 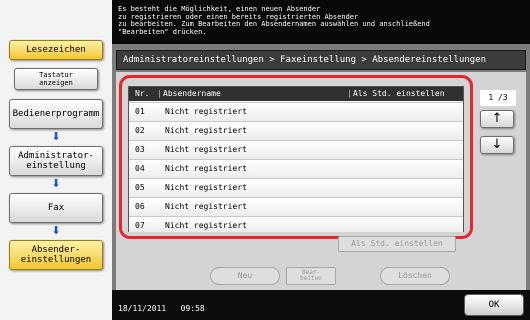 What do you see at coordinates (192, 93) in the screenshot?
I see `header-sender-name: Absendername` at bounding box center [192, 93].